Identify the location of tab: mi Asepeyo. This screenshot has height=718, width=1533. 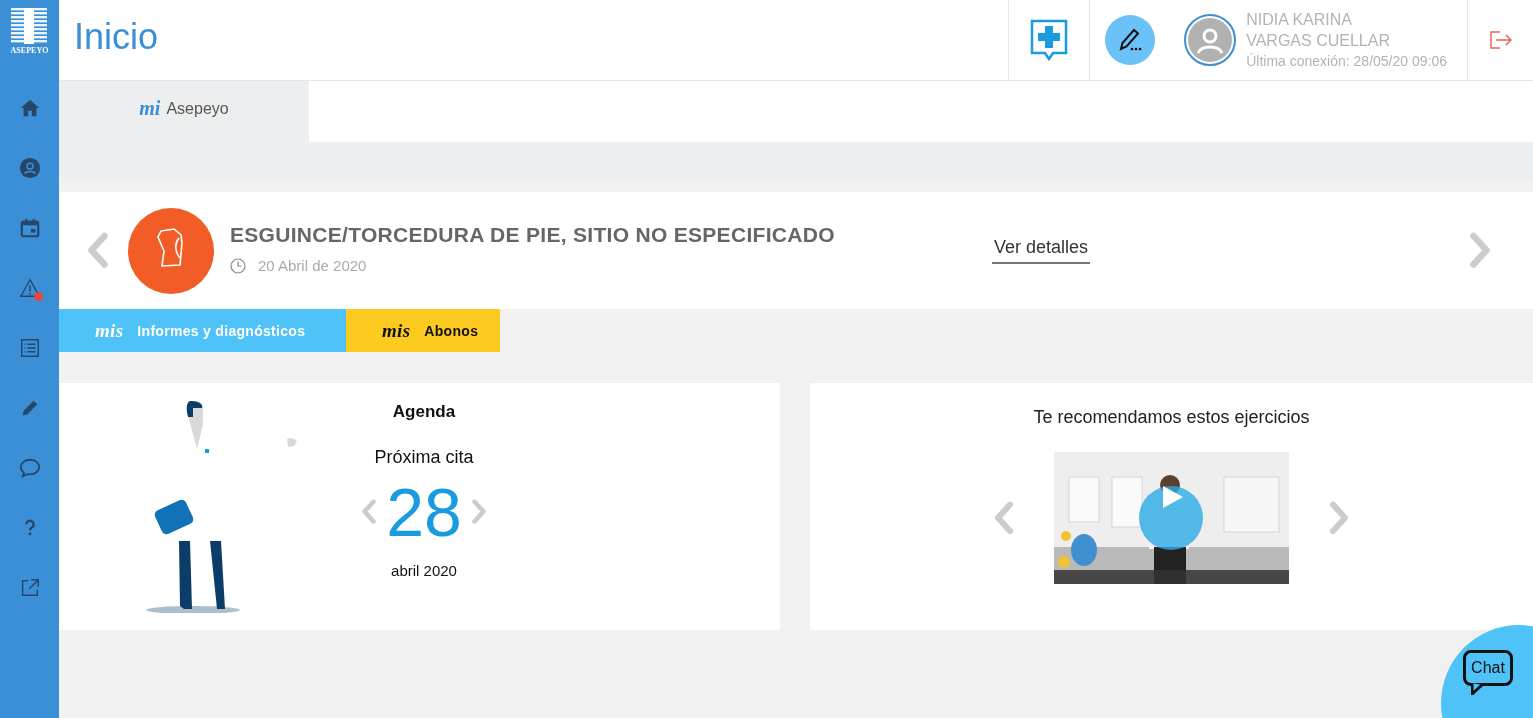
(184, 111).